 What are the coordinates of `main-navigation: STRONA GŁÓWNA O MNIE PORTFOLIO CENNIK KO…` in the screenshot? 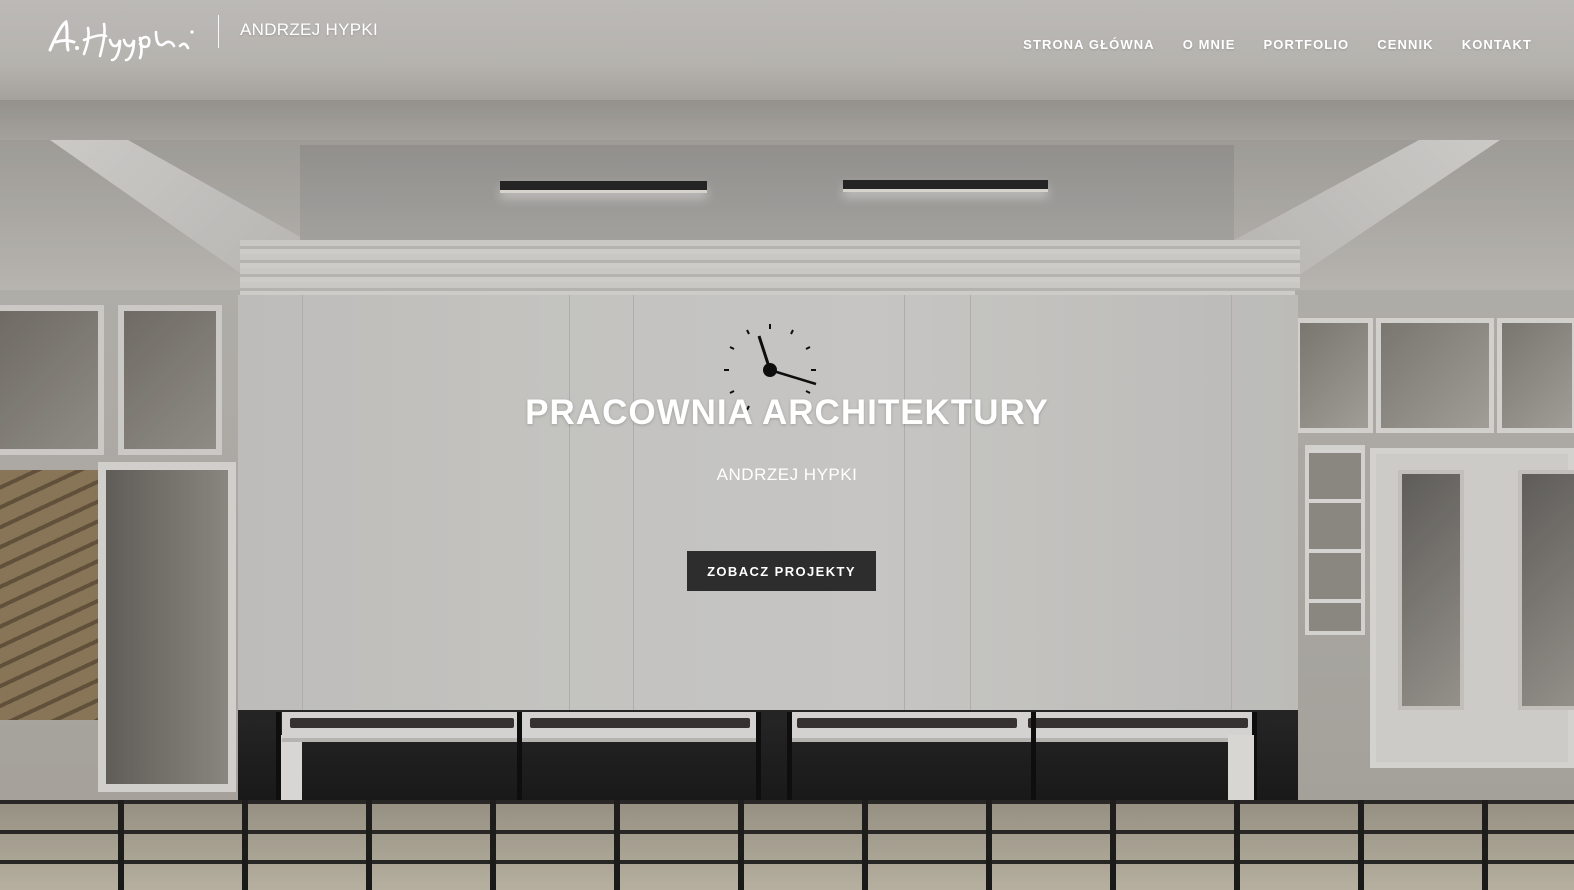 It's located at (1270, 44).